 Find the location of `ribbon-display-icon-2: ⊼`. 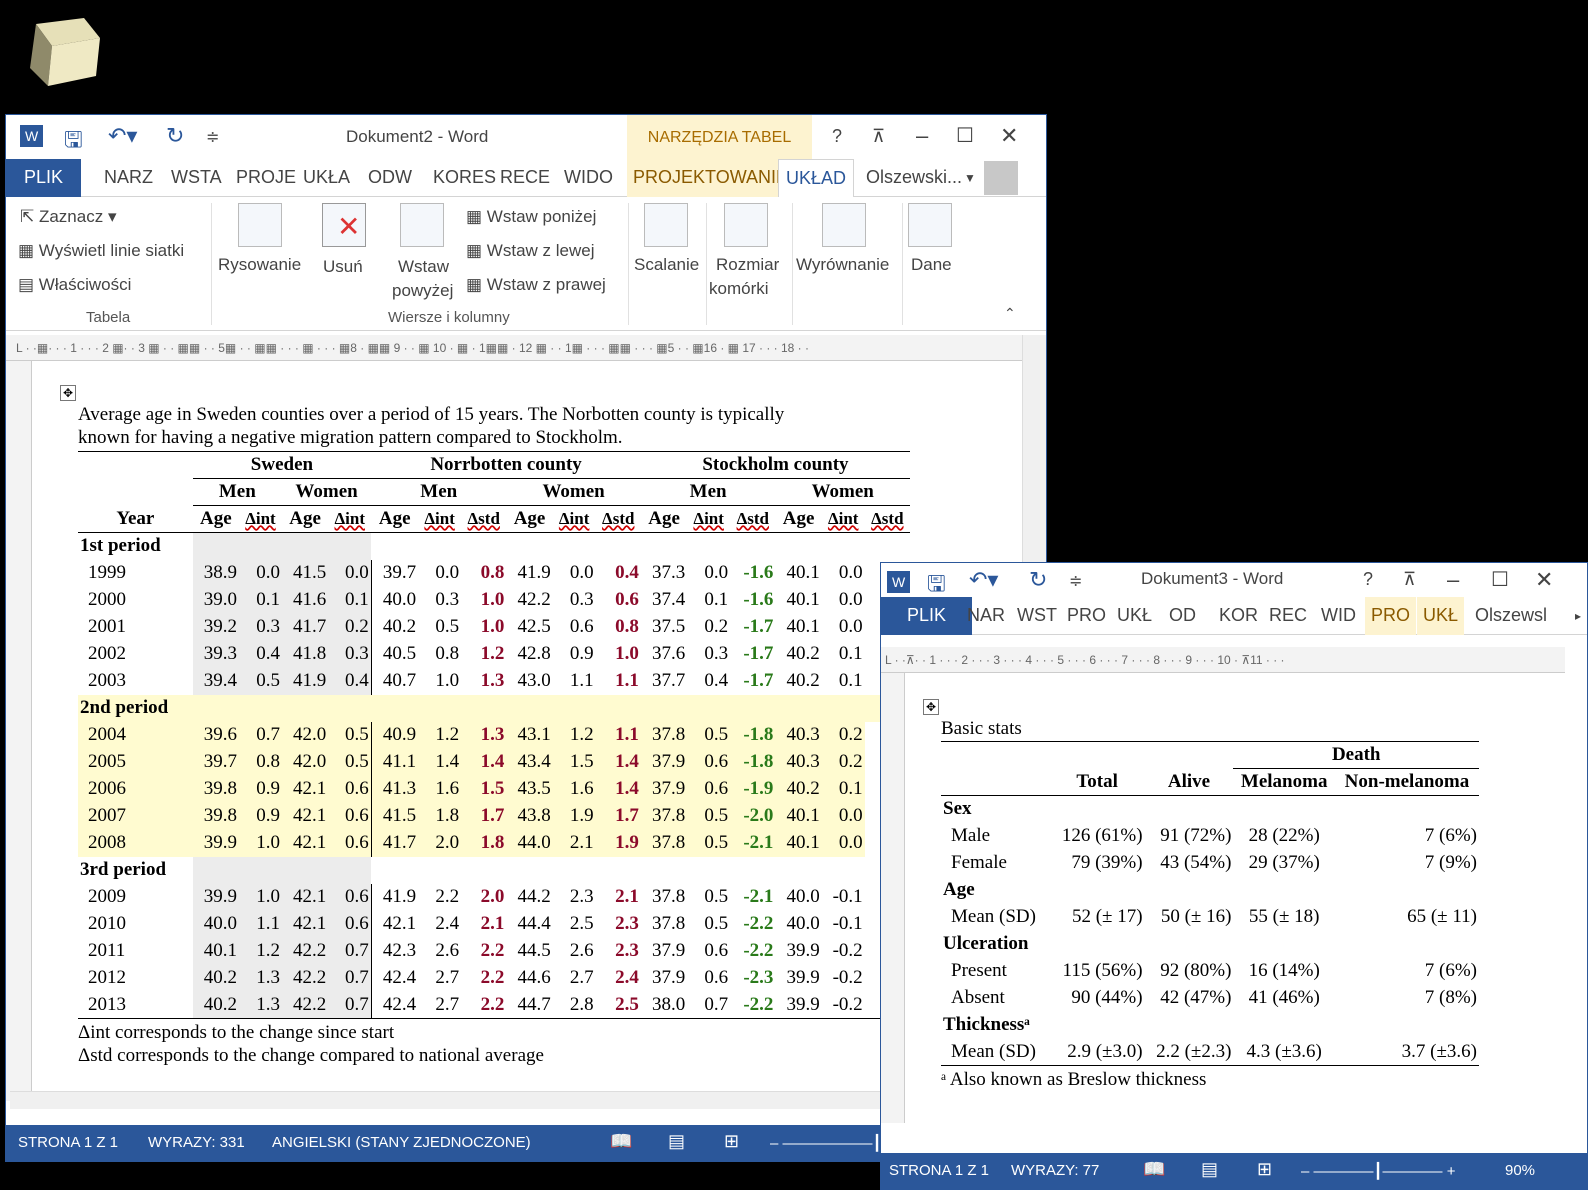

ribbon-display-icon-2: ⊼ is located at coordinates (1409, 579).